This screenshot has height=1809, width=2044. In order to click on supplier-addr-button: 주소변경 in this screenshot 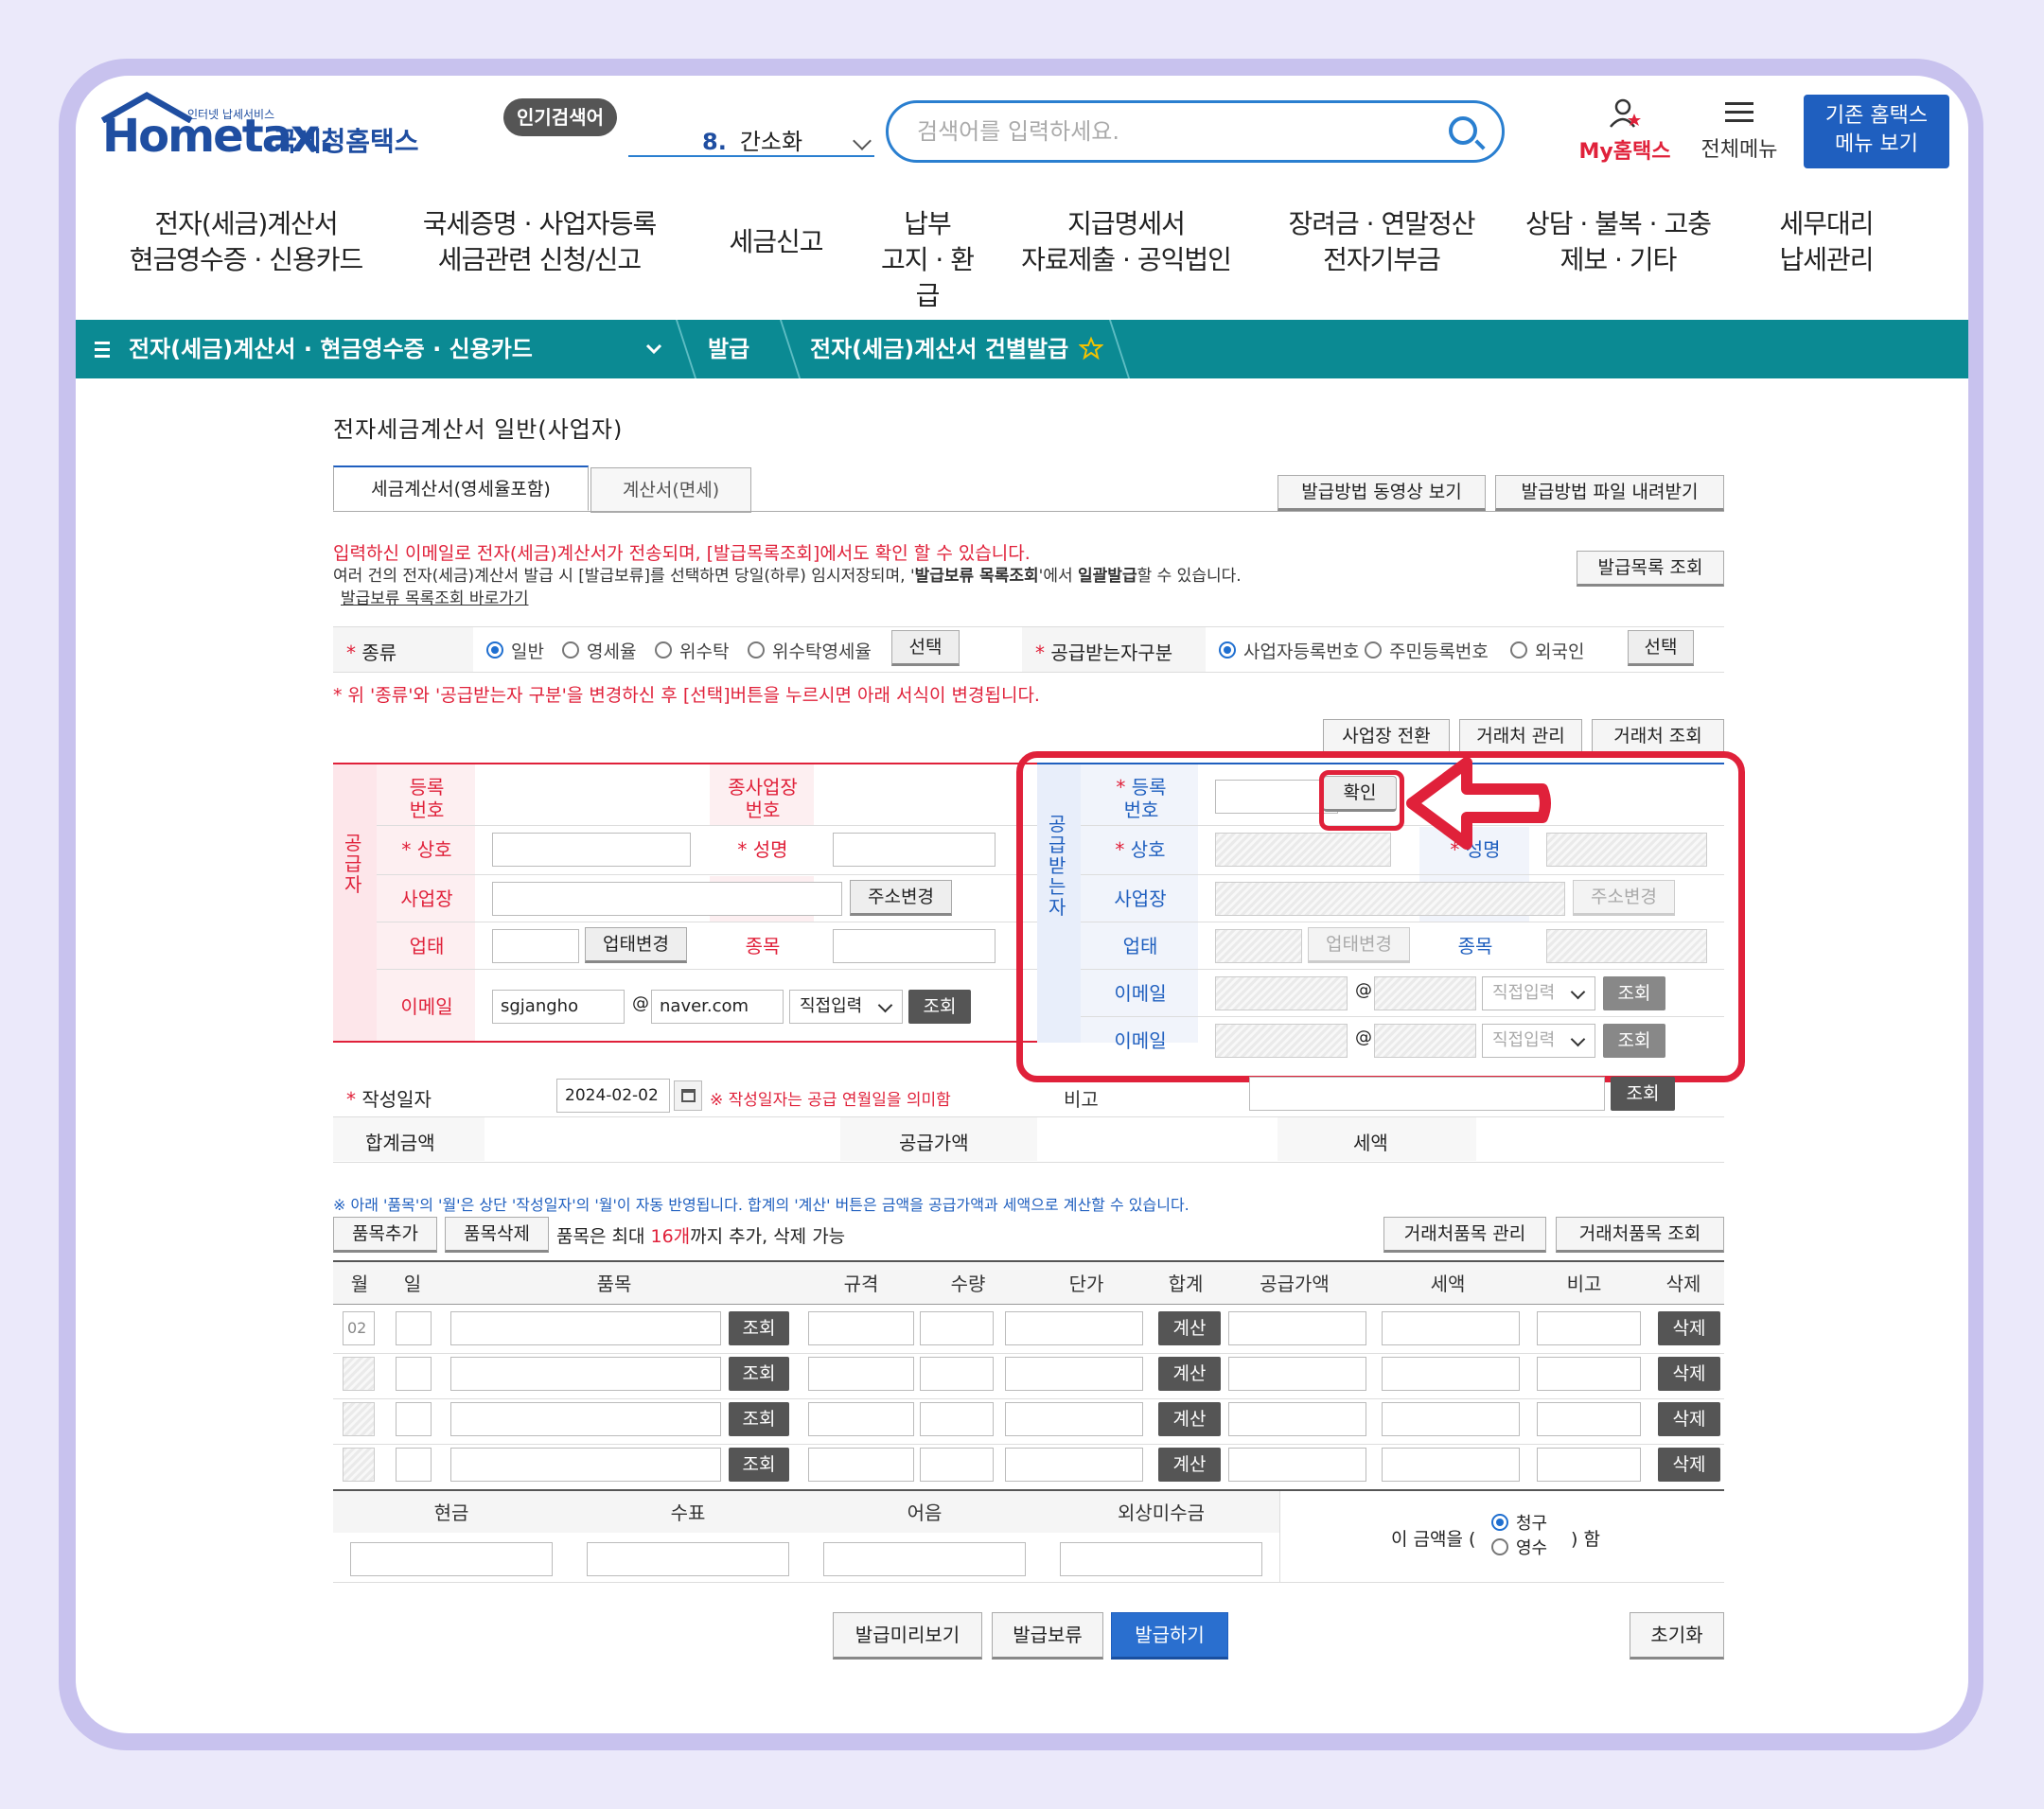, I will do `click(901, 898)`.